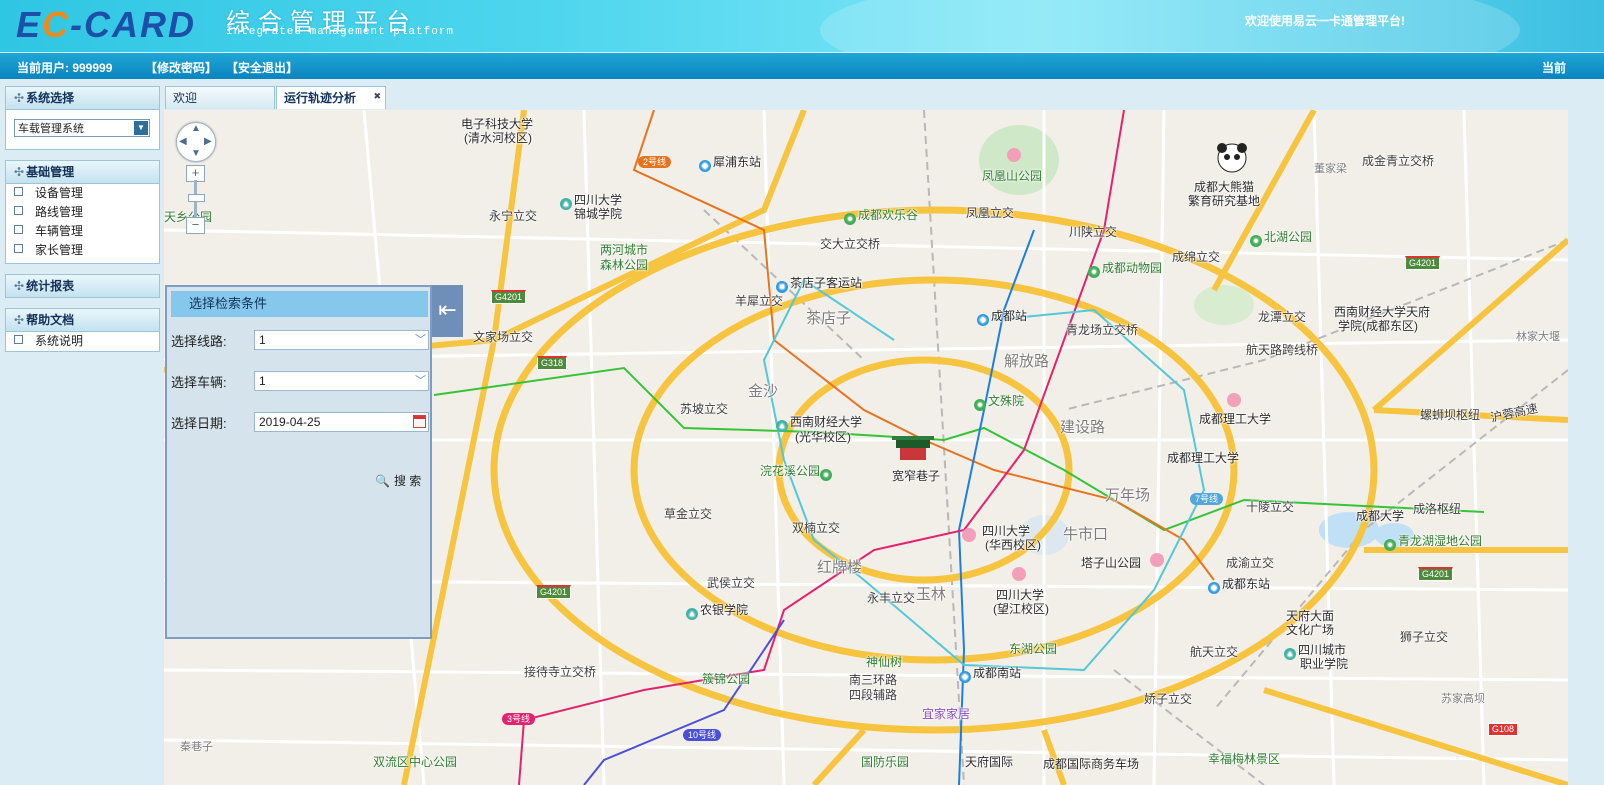 The width and height of the screenshot is (1604, 785). What do you see at coordinates (341, 340) in the screenshot?
I see `route-select: 1 ﹀` at bounding box center [341, 340].